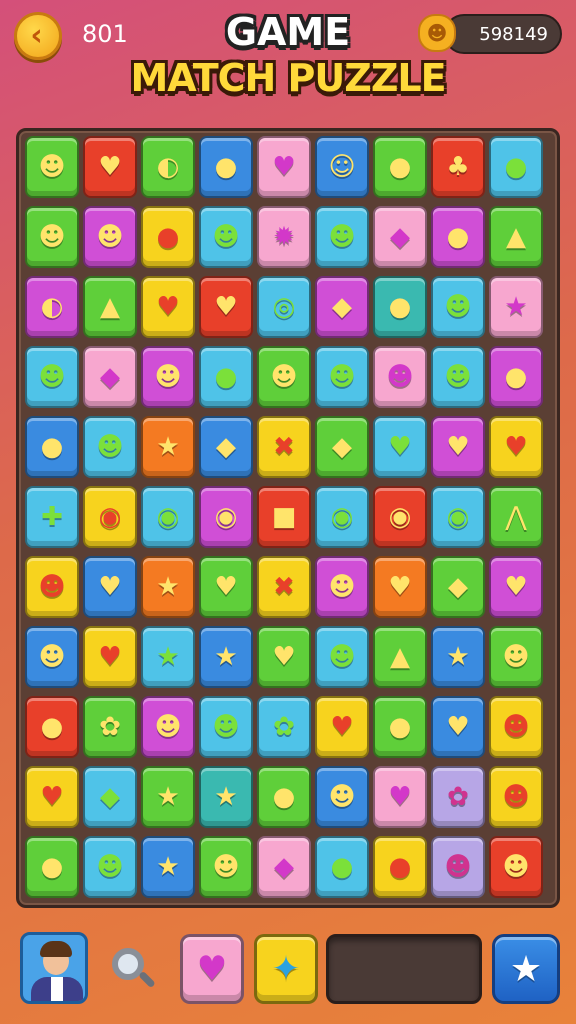  Describe the element at coordinates (52, 517) in the screenshot. I see `board-tile: ✚` at that location.